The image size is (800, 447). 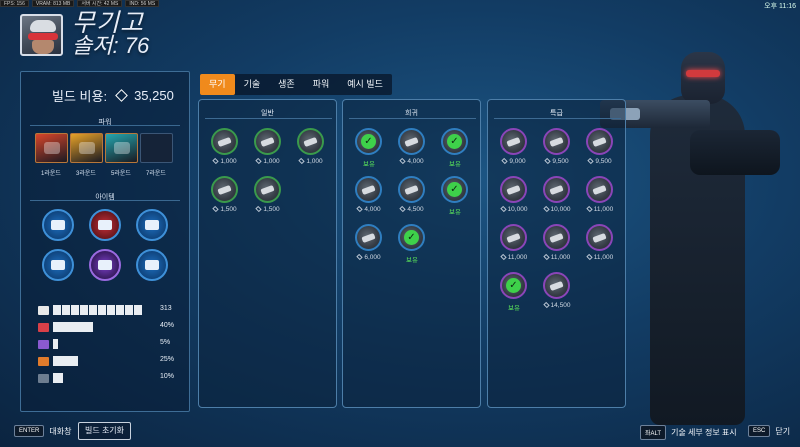 What do you see at coordinates (43, 344) in the screenshot?
I see `ability-power-icon` at bounding box center [43, 344].